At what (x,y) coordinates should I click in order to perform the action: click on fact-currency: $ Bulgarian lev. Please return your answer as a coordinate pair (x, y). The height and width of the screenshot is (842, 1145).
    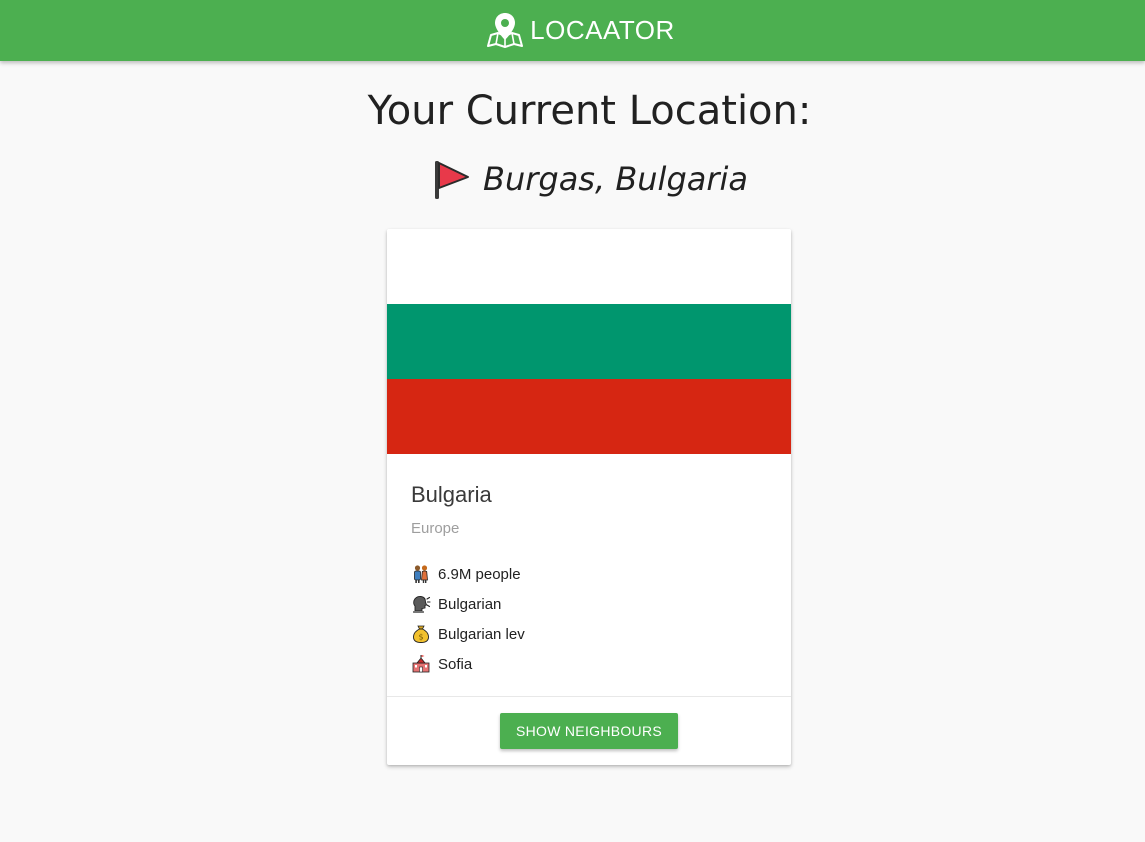
    Looking at the image, I should click on (589, 634).